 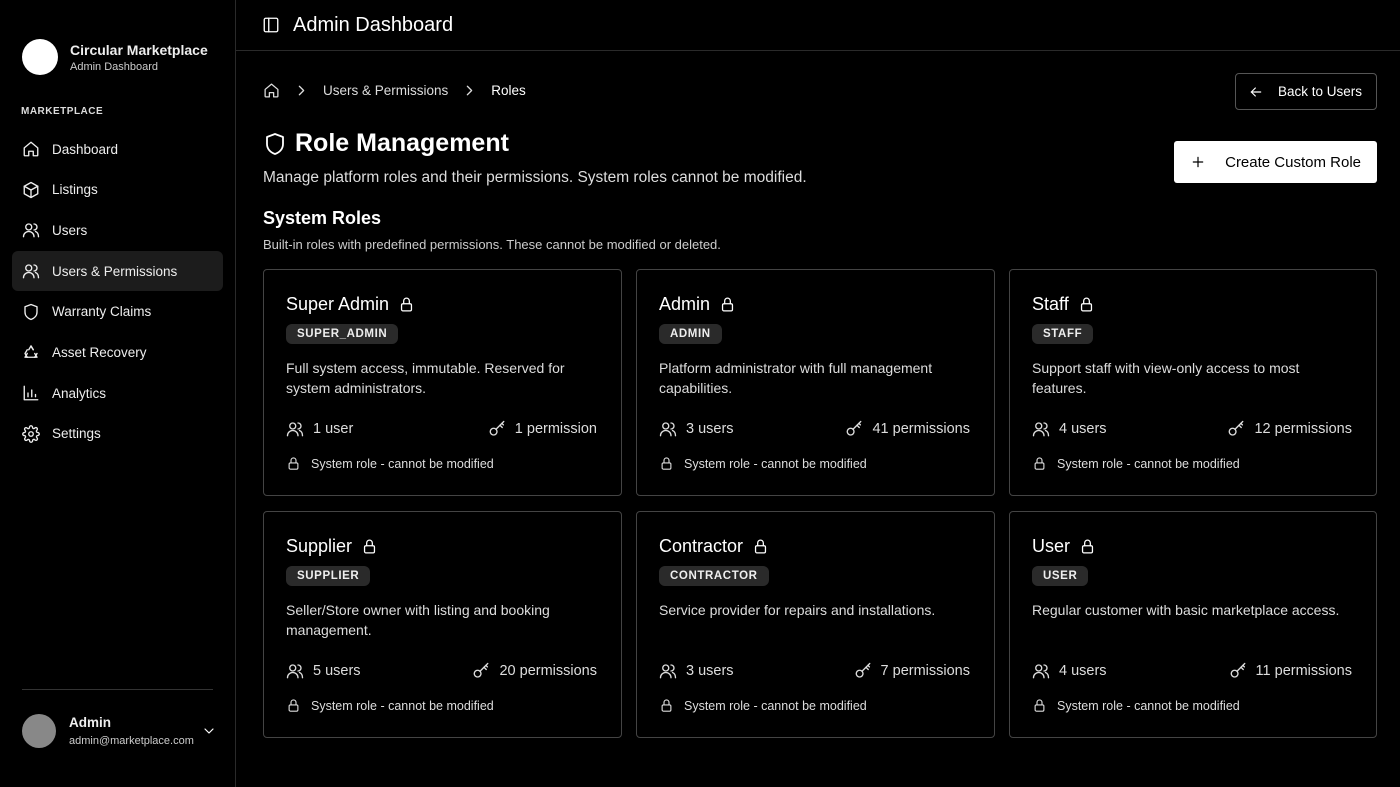 I want to click on role-badge: CONTRACTOR, so click(x=714, y=576).